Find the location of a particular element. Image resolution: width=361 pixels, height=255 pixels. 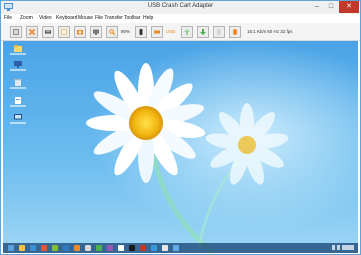

usb-button is located at coordinates (157, 32).